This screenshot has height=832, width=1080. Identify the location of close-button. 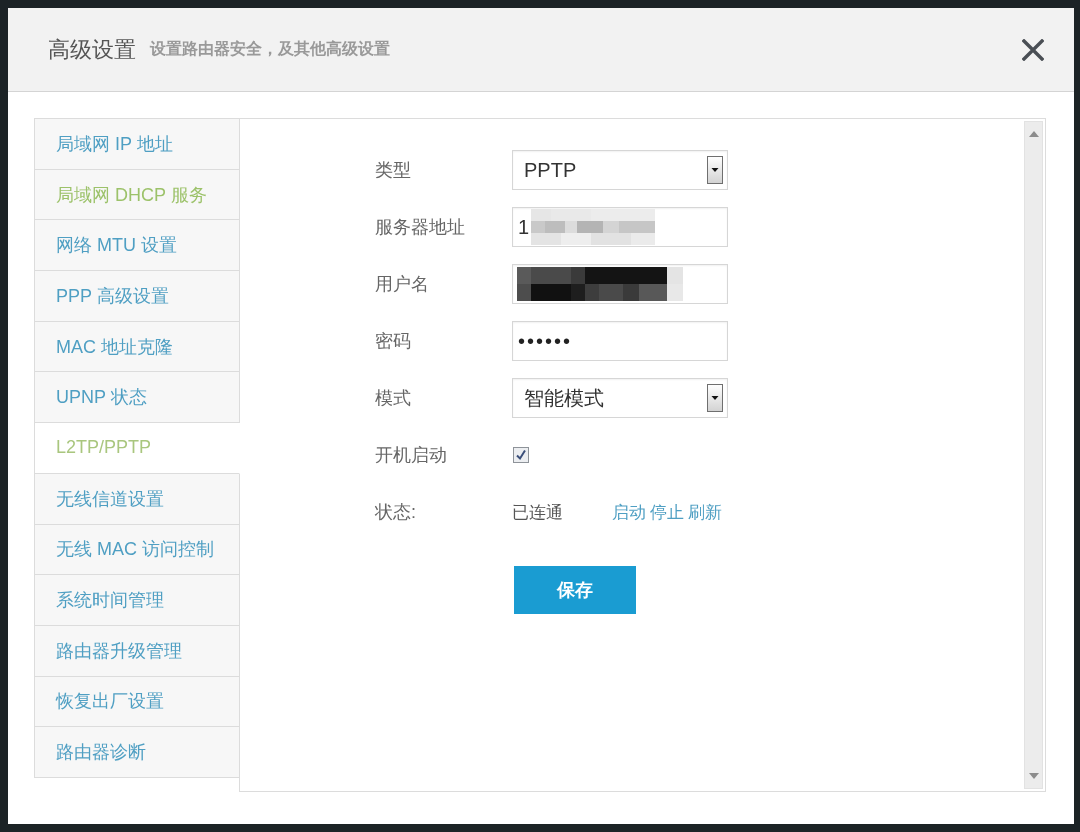
(1033, 49).